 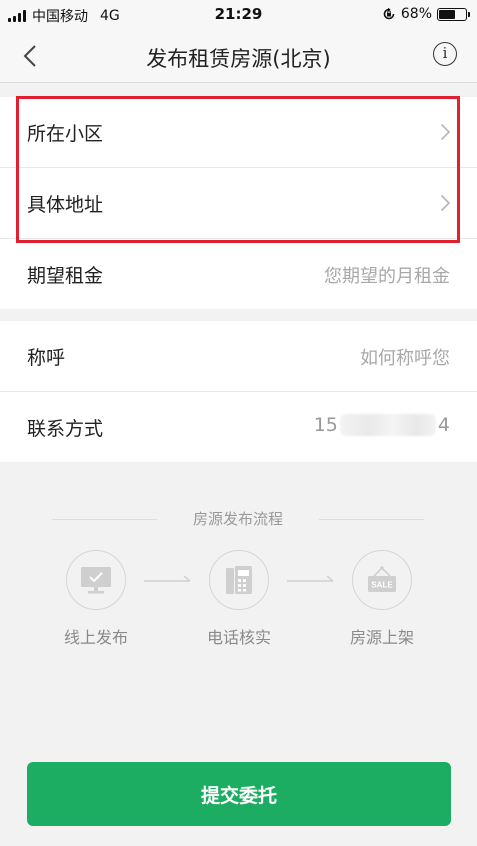 What do you see at coordinates (65, 276) in the screenshot?
I see `rent-label: 期望租金` at bounding box center [65, 276].